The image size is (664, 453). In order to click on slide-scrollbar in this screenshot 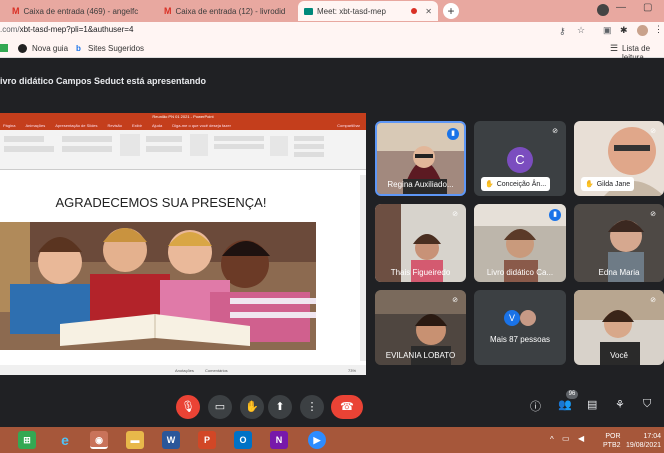, I will do `click(363, 268)`.